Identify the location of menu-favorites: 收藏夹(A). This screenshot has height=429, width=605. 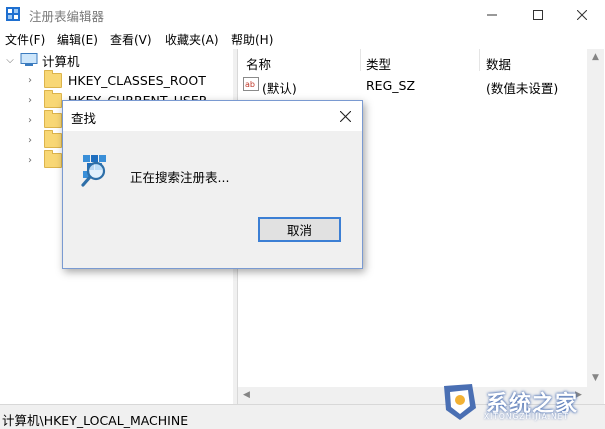
(192, 39).